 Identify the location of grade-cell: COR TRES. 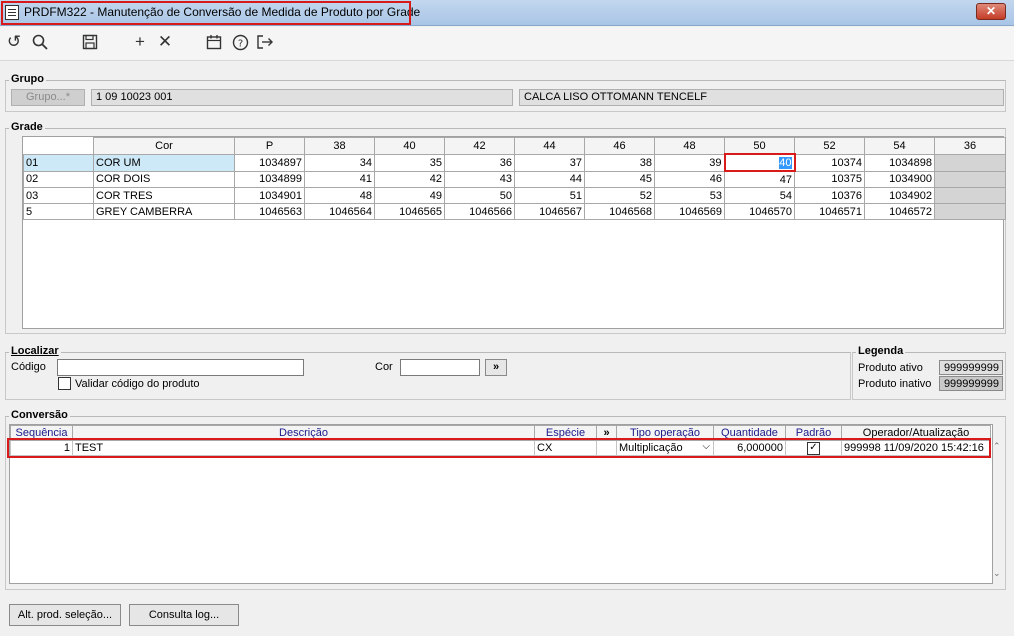
(164, 195).